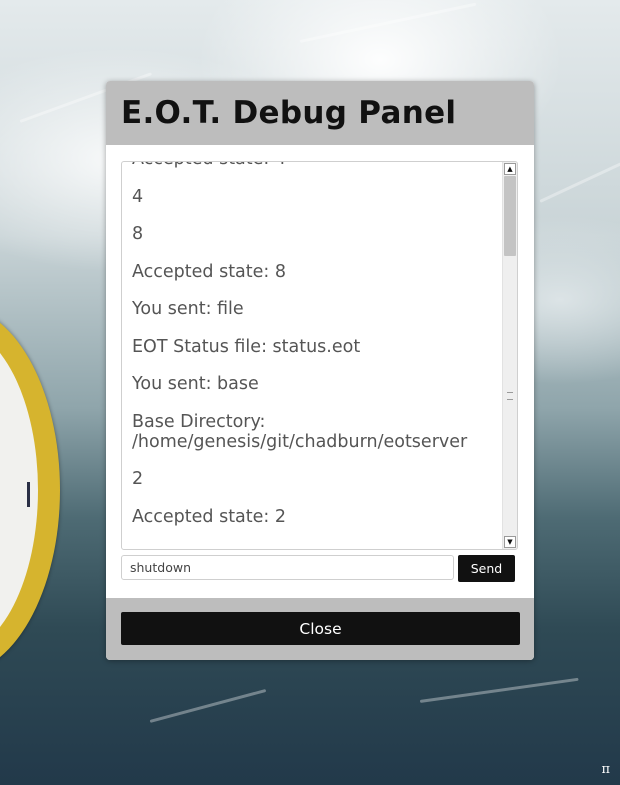  I want to click on panel-title: E.O.T. Debug Panel, so click(289, 113).